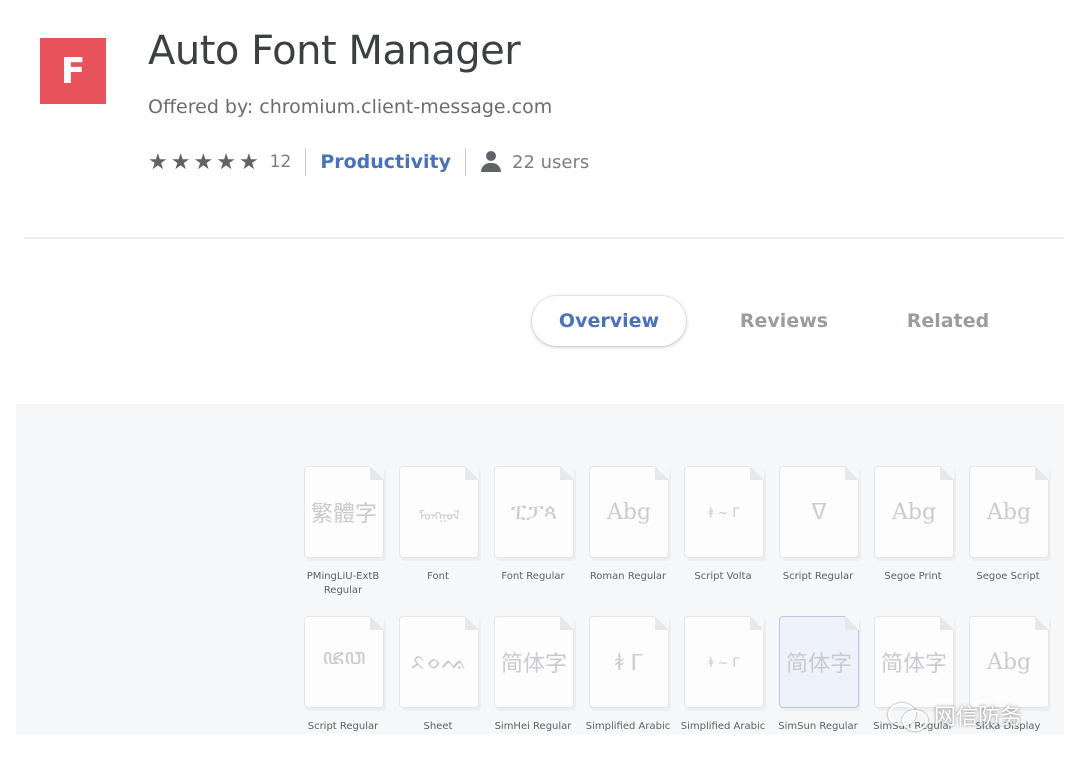 Image resolution: width=1080 pixels, height=761 pixels. What do you see at coordinates (439, 516) in the screenshot?
I see `font-preview: ᠮᠣᠩᠭᠣᠯ` at bounding box center [439, 516].